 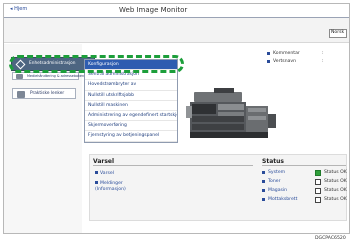 What do you see at coordinates (330, 238) in the screenshot?
I see `figure-code: DGCPAC6520` at bounding box center [330, 238].